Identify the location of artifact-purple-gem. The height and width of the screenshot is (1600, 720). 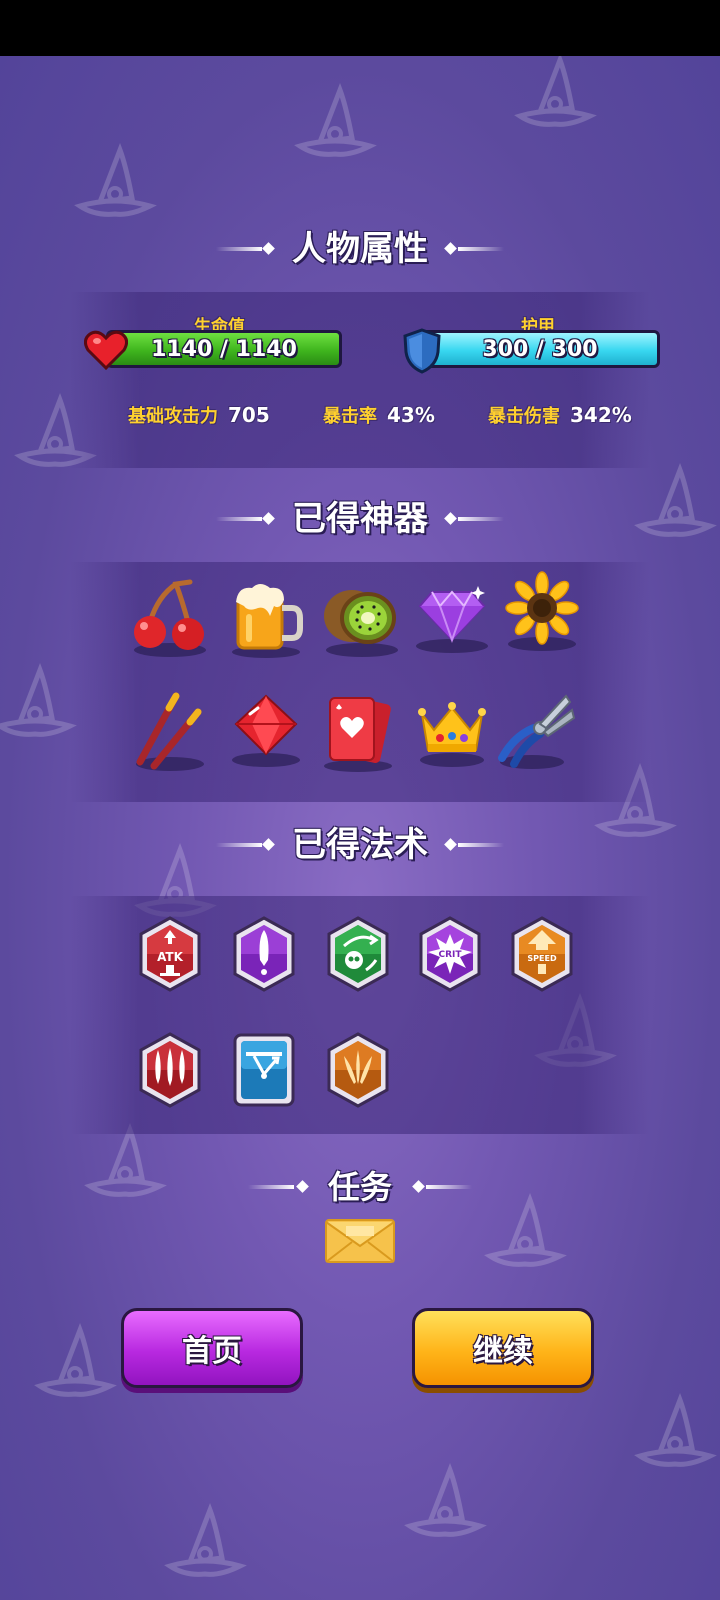
(452, 618).